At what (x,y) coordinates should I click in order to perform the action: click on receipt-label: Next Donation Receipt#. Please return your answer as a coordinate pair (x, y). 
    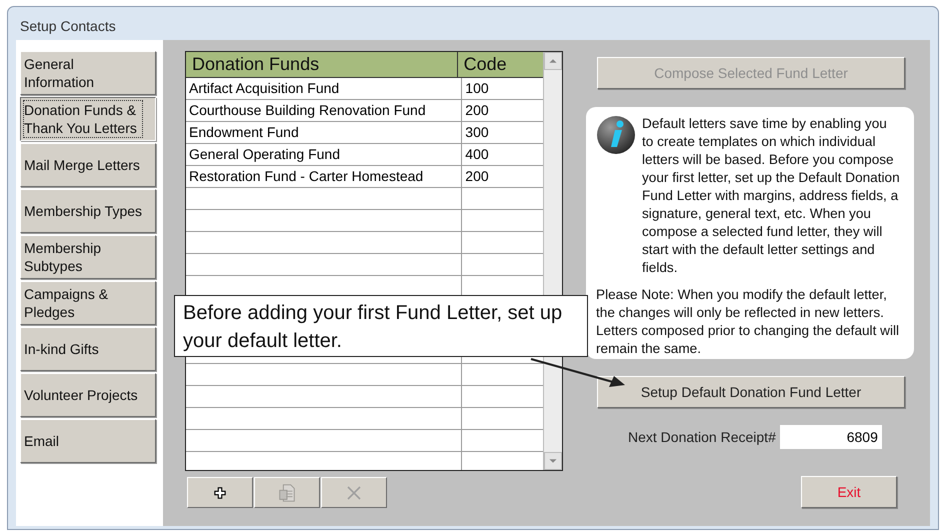
    Looking at the image, I should click on (702, 437).